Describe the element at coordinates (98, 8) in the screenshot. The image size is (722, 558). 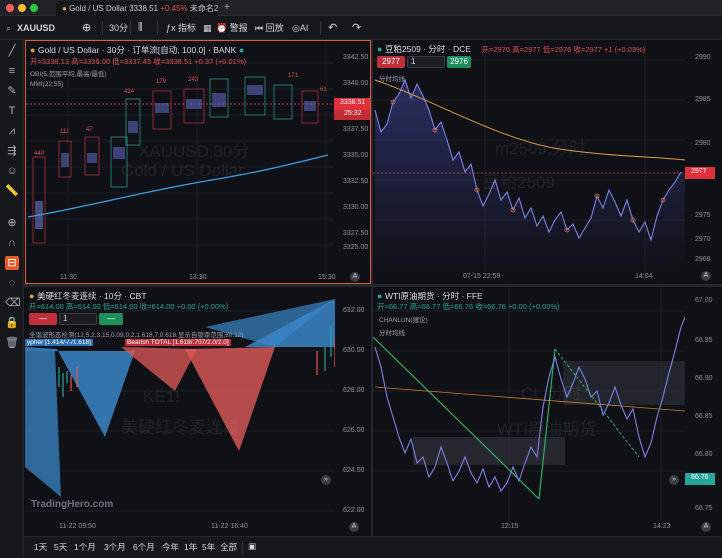
I see `tab-title: Gold / US Dollar` at that location.